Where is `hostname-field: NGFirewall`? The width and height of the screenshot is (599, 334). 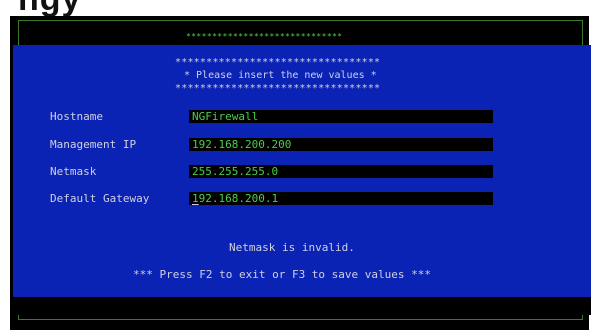 hostname-field: NGFirewall is located at coordinates (341, 116).